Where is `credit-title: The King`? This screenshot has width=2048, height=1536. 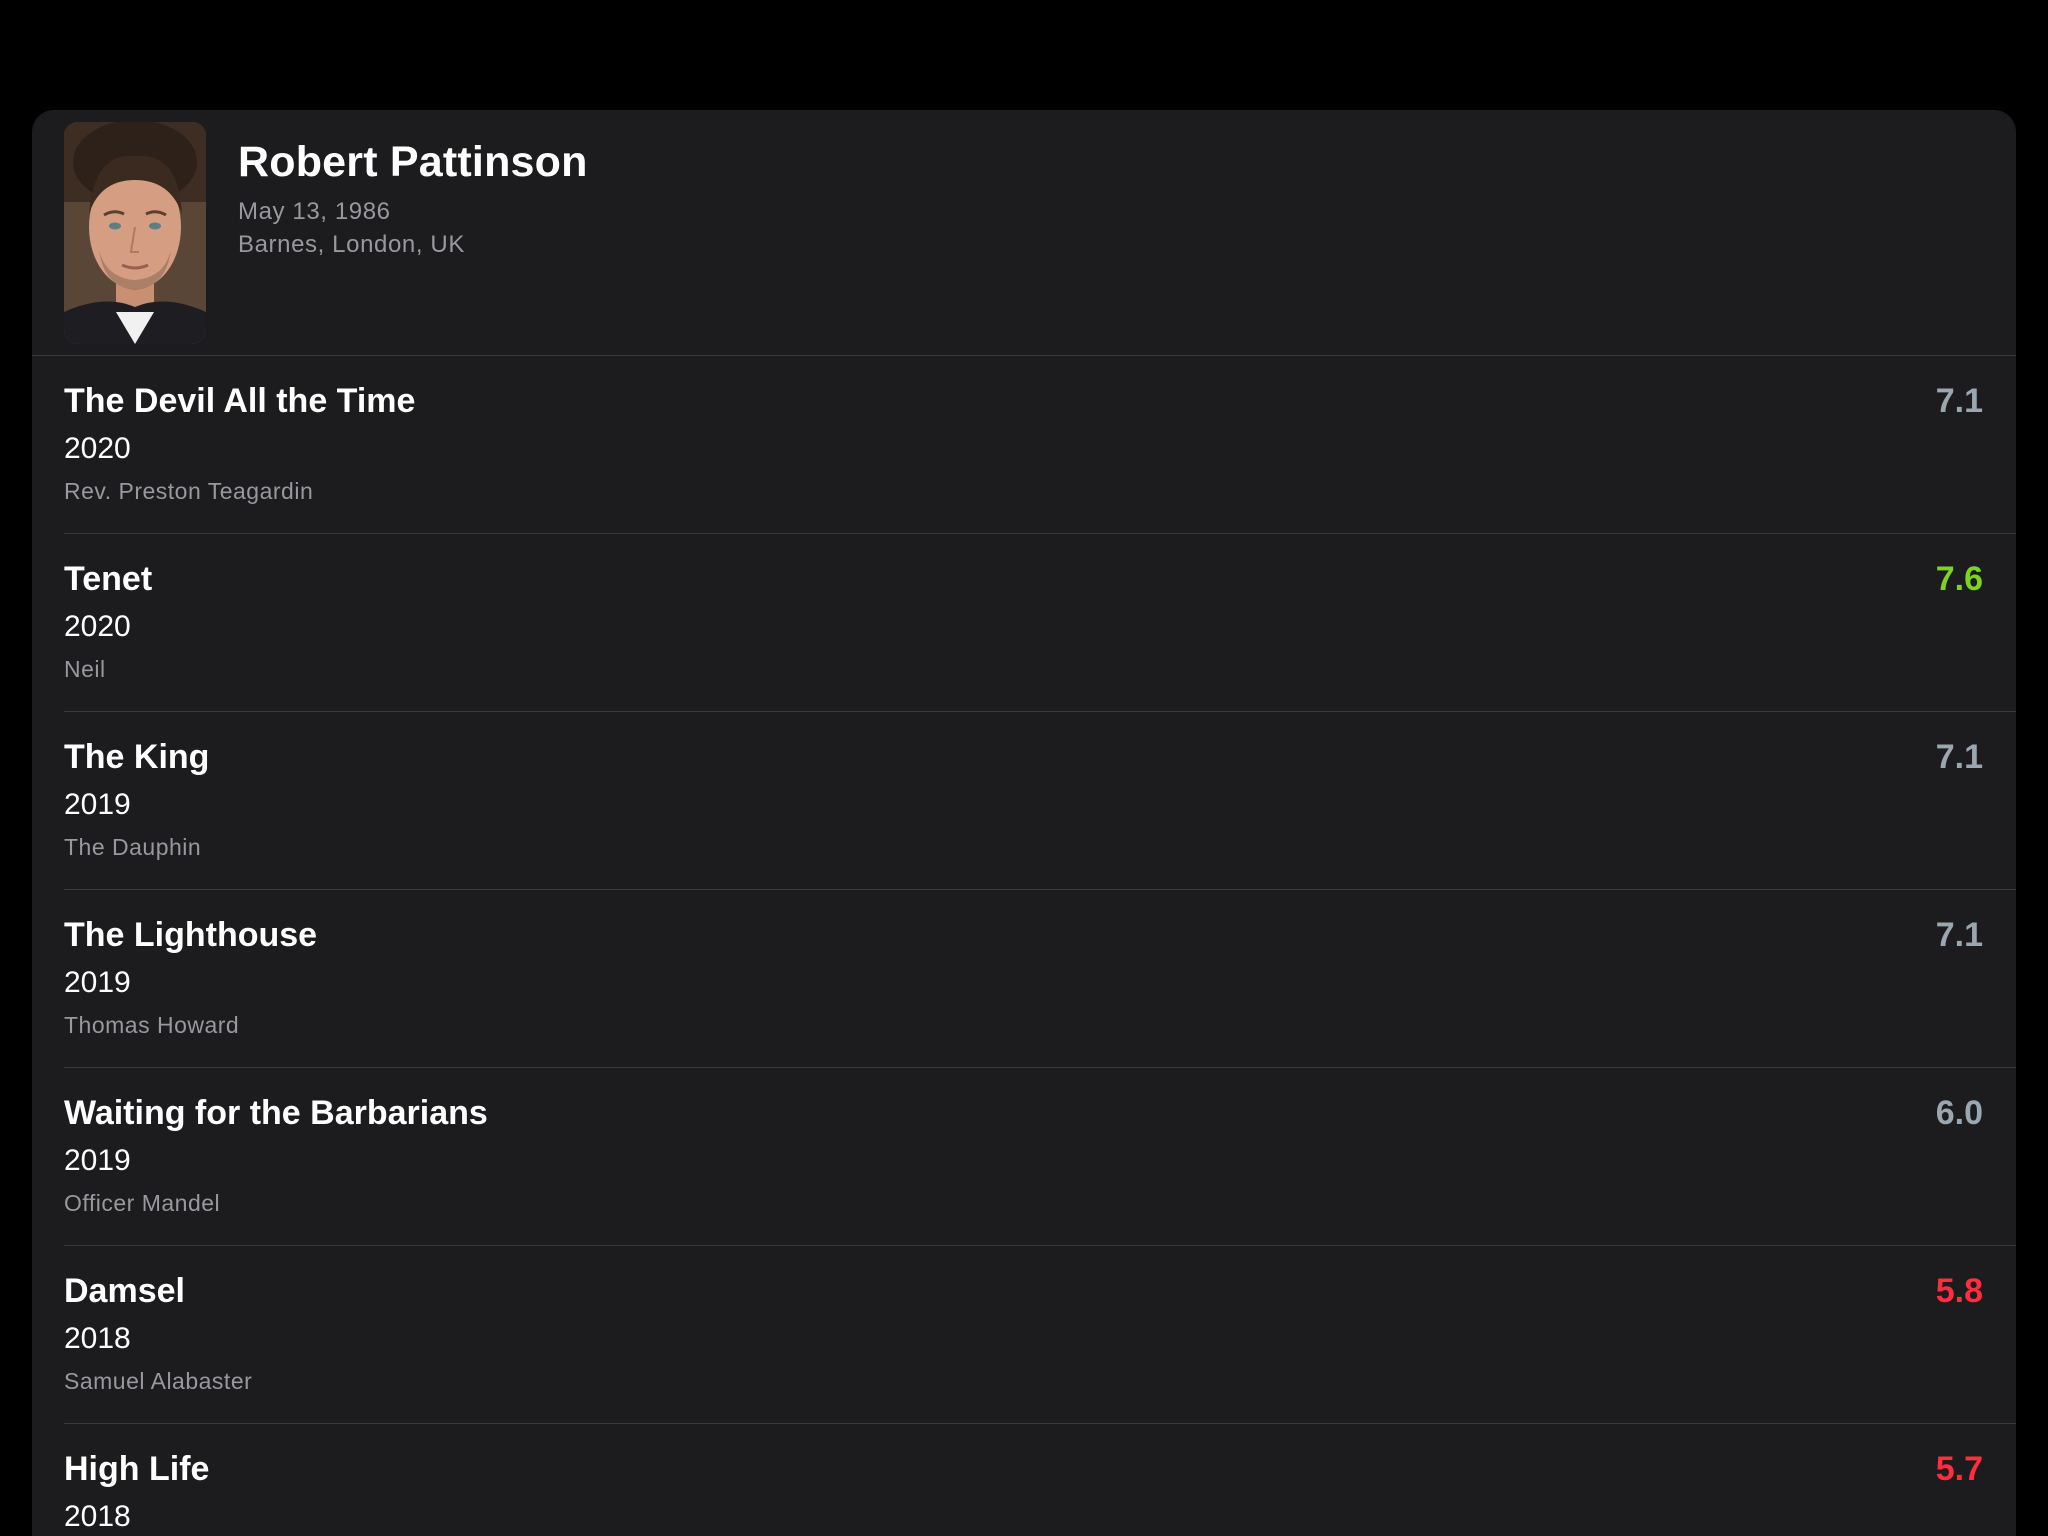
credit-title: The King is located at coordinates (137, 757).